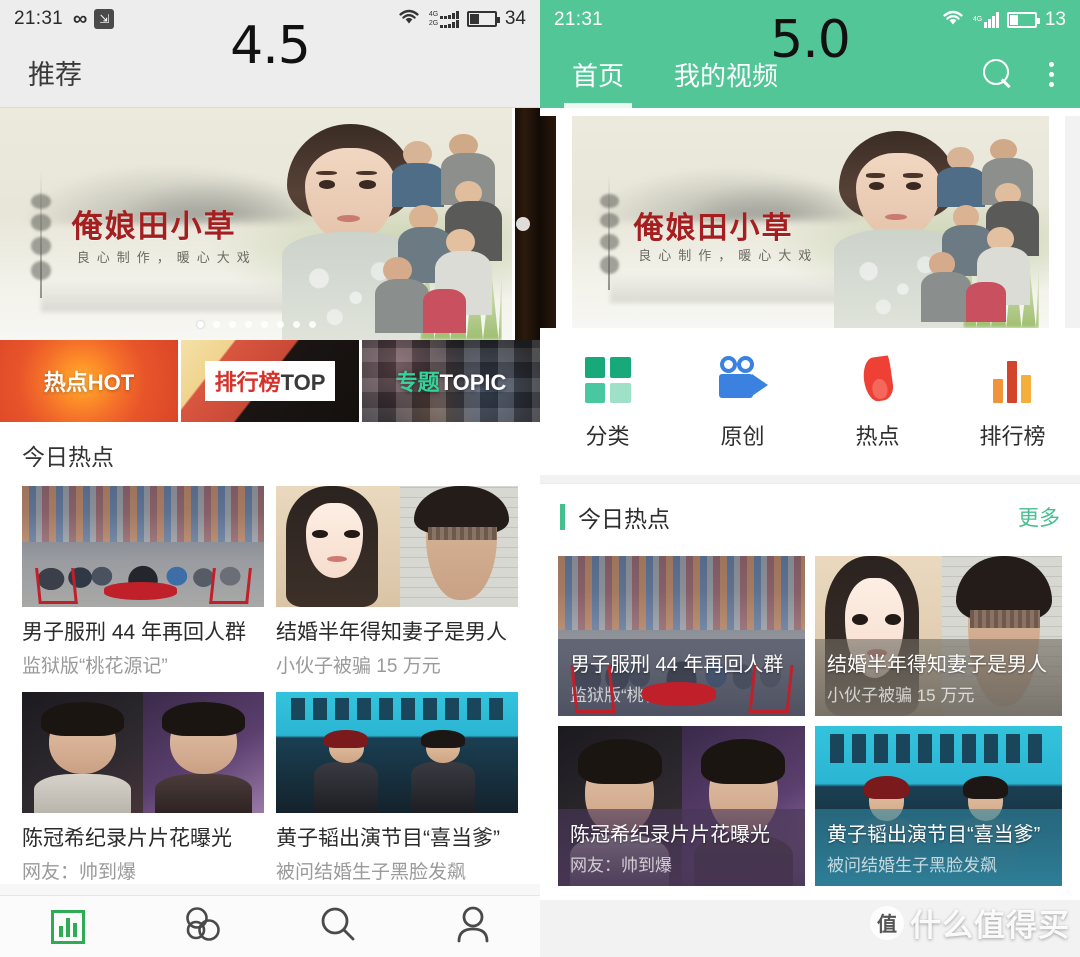  What do you see at coordinates (473, 926) in the screenshot?
I see `profile-tab` at bounding box center [473, 926].